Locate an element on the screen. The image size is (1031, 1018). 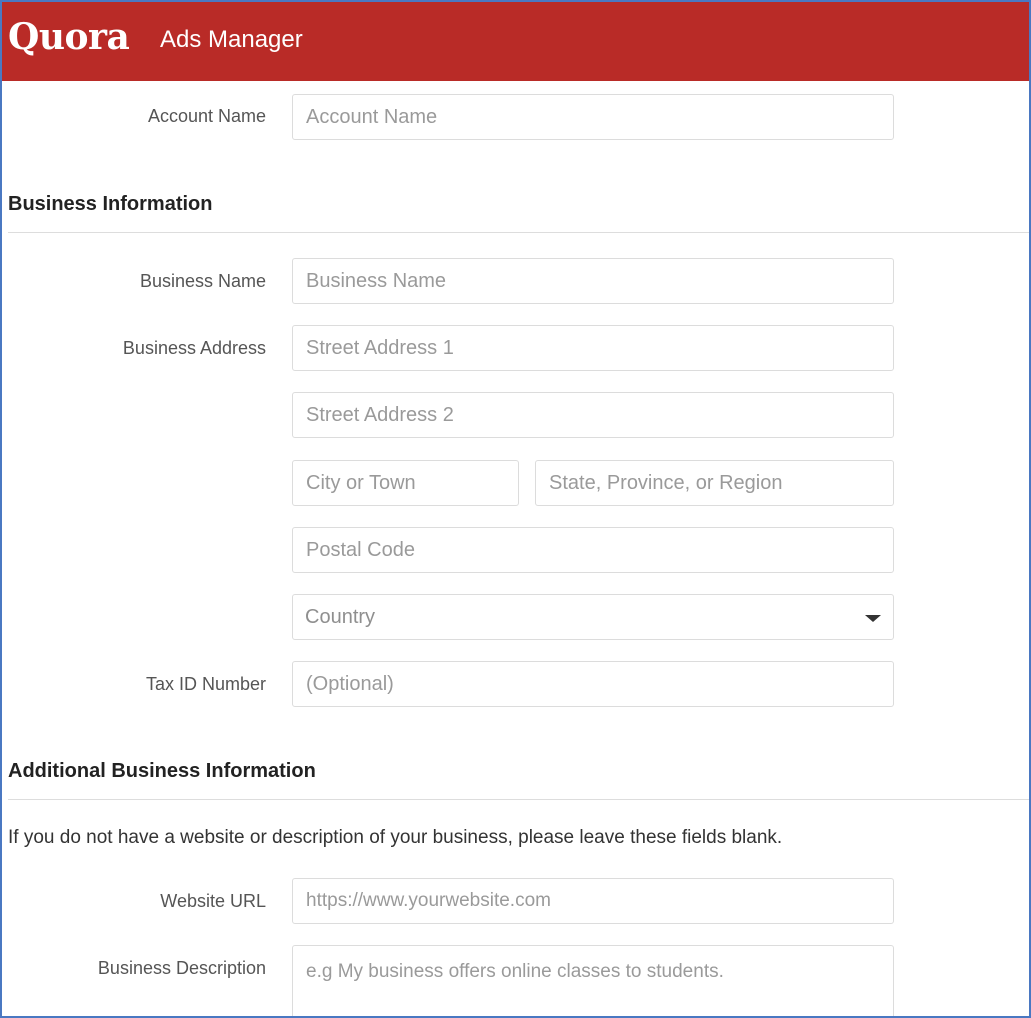
business-address-label: Business Address is located at coordinates (194, 348).